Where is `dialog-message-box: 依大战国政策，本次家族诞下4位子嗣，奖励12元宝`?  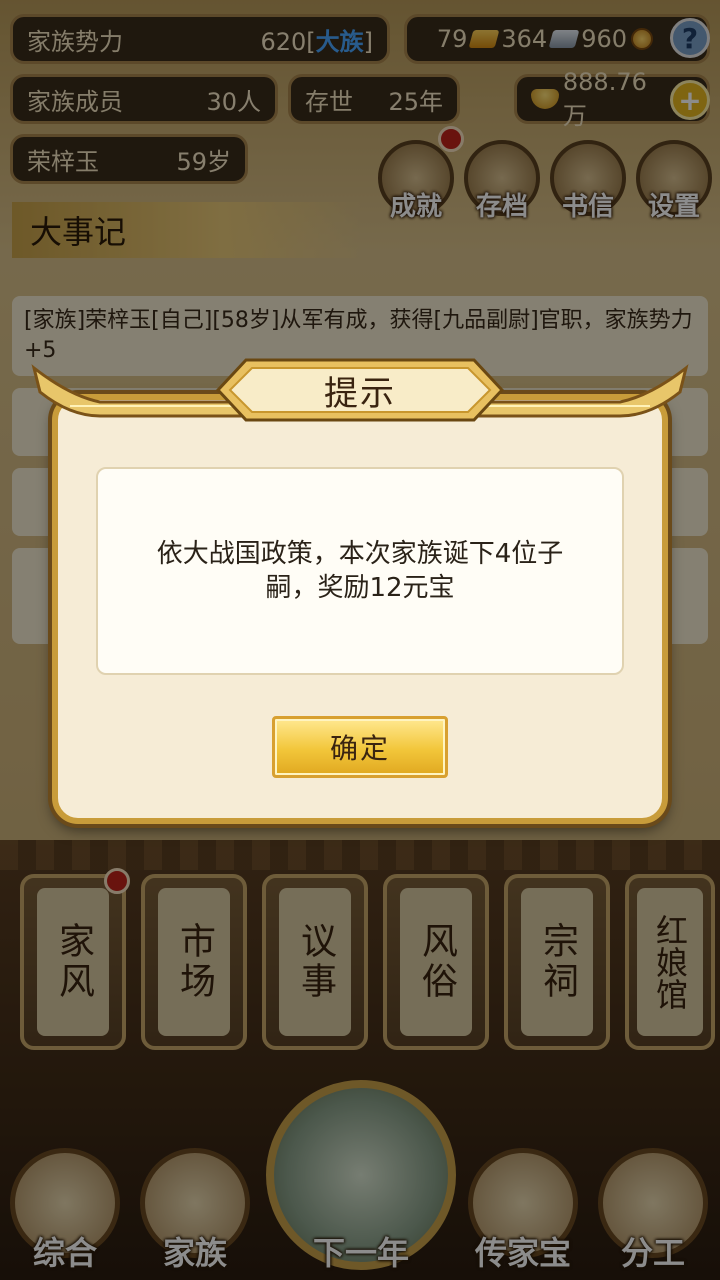 dialog-message-box: 依大战国政策，本次家族诞下4位子嗣，奖励12元宝 is located at coordinates (360, 571).